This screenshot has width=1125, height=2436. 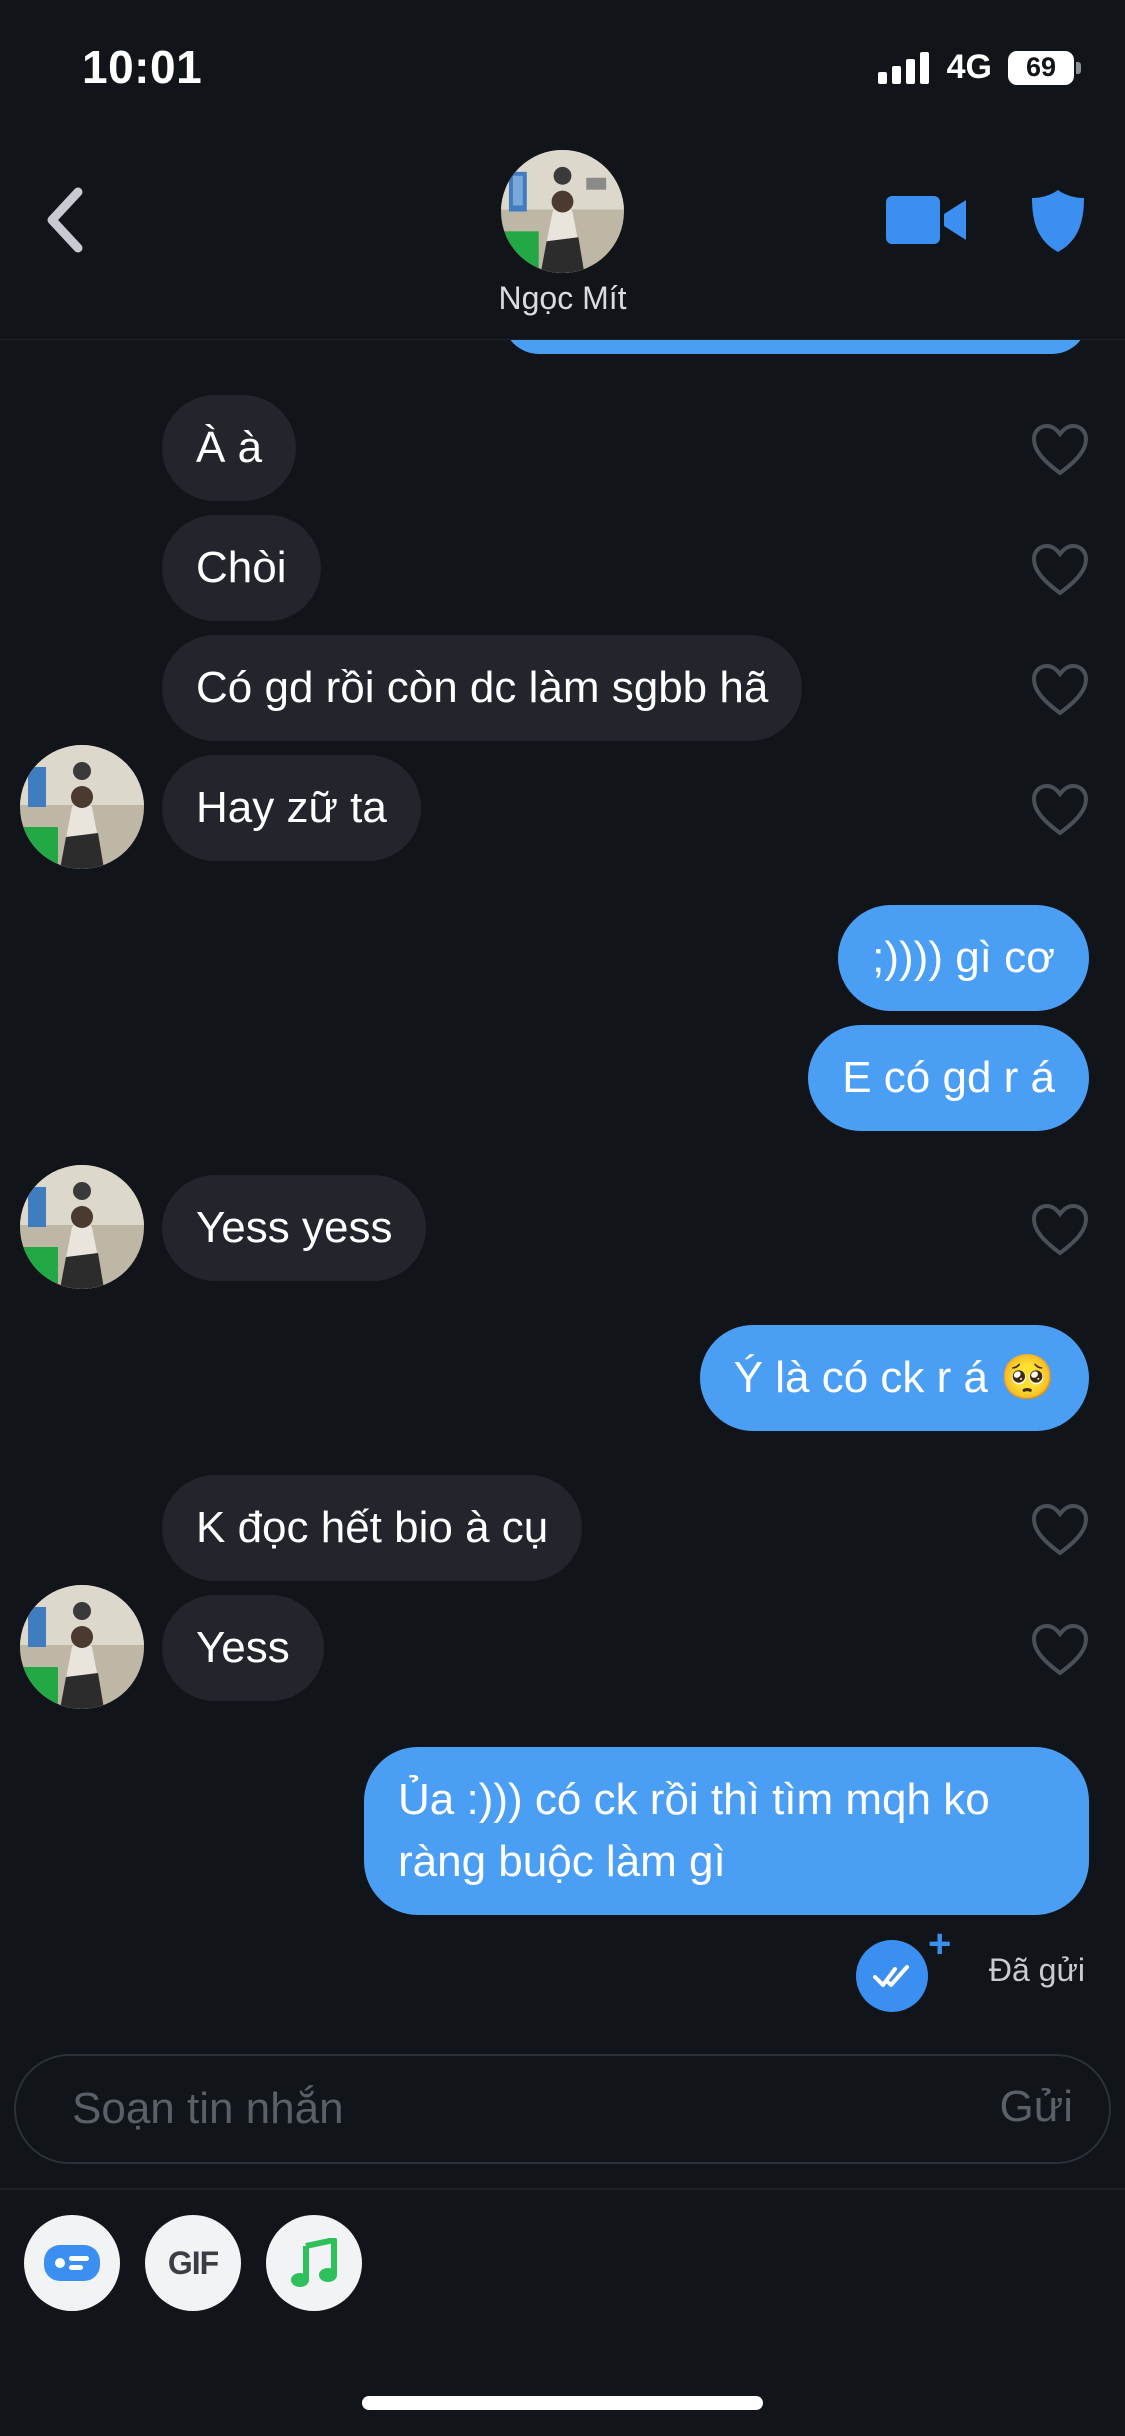 I want to click on message-outgoing: Ý là có ck r á 🥺, so click(x=894, y=1378).